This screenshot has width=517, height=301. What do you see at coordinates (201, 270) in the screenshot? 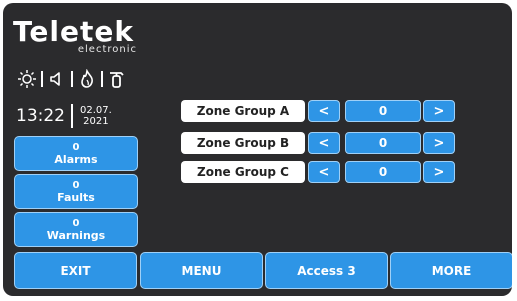
I see `menu-button: MENU` at bounding box center [201, 270].